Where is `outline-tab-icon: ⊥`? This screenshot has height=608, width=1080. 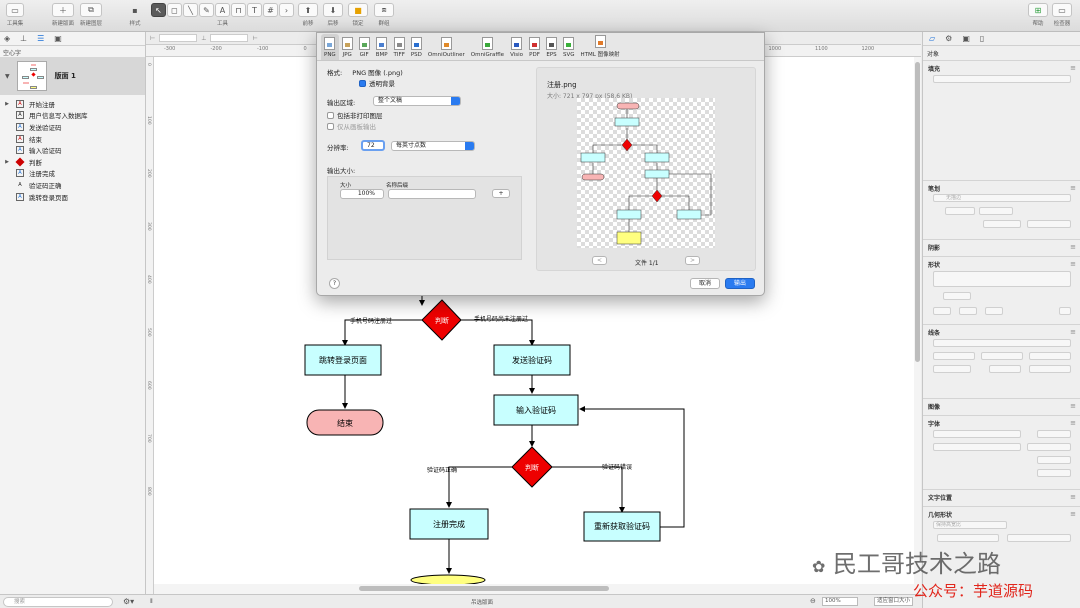 outline-tab-icon: ⊥ is located at coordinates (23, 38).